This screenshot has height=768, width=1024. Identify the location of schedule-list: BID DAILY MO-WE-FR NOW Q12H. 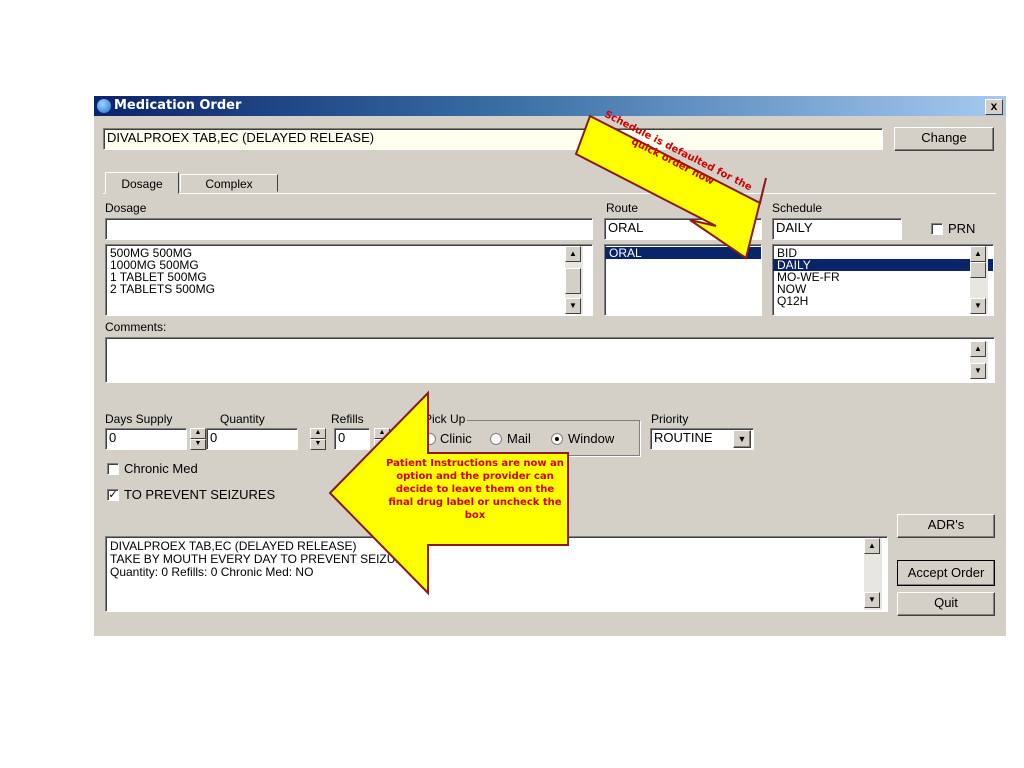
(883, 280).